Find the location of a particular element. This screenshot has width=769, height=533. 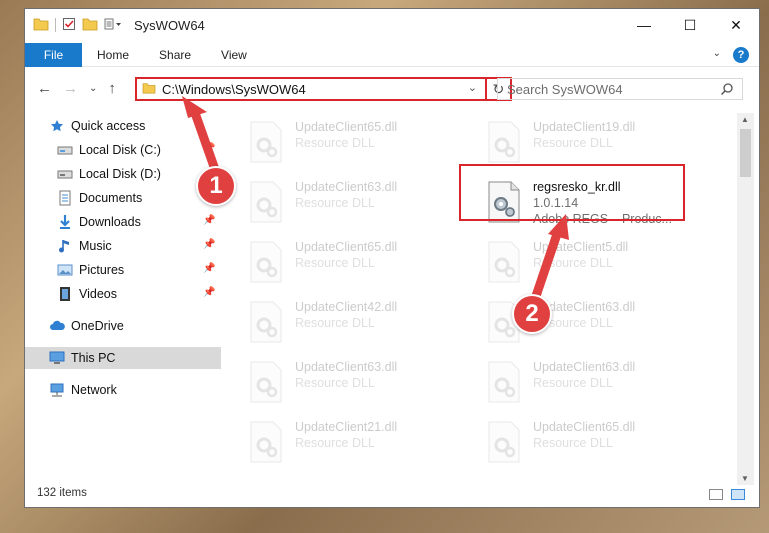

search-placeholder: Search SysWOW64 is located at coordinates (565, 89).